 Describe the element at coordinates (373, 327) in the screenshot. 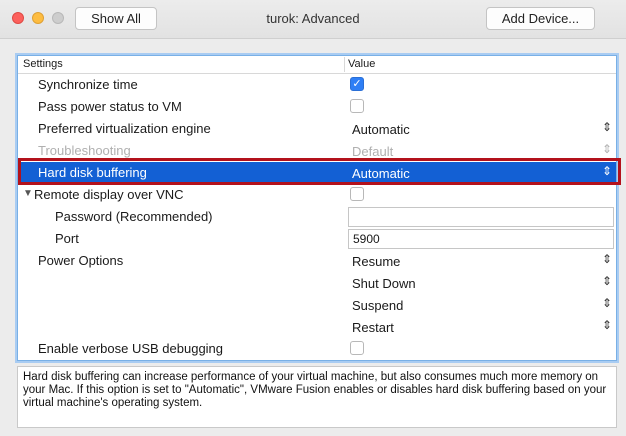

I see `power-option-restart-select: Restart` at that location.